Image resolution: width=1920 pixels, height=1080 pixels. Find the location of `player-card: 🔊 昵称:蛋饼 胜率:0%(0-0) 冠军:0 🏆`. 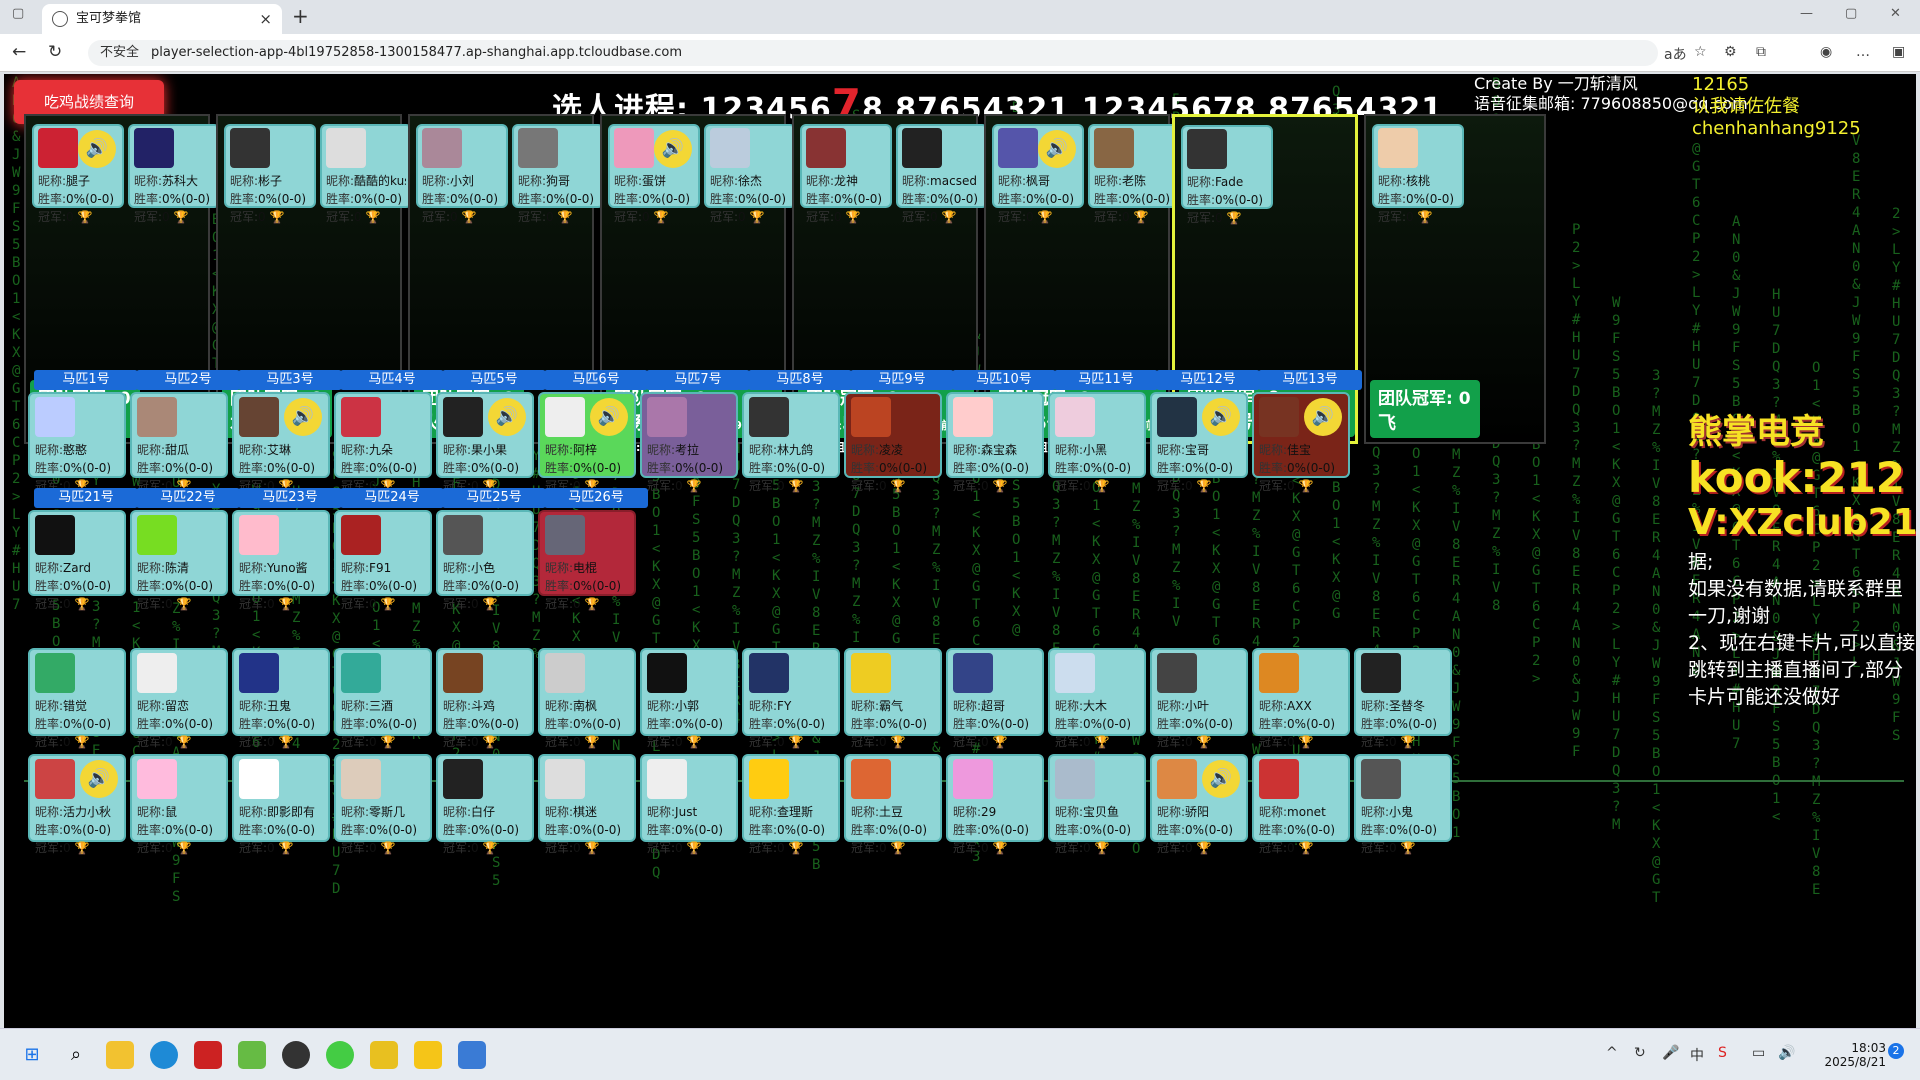

player-card: 🔊 昵称:蛋饼 胜率:0%(0-0) 冠军:0 🏆 is located at coordinates (654, 174).